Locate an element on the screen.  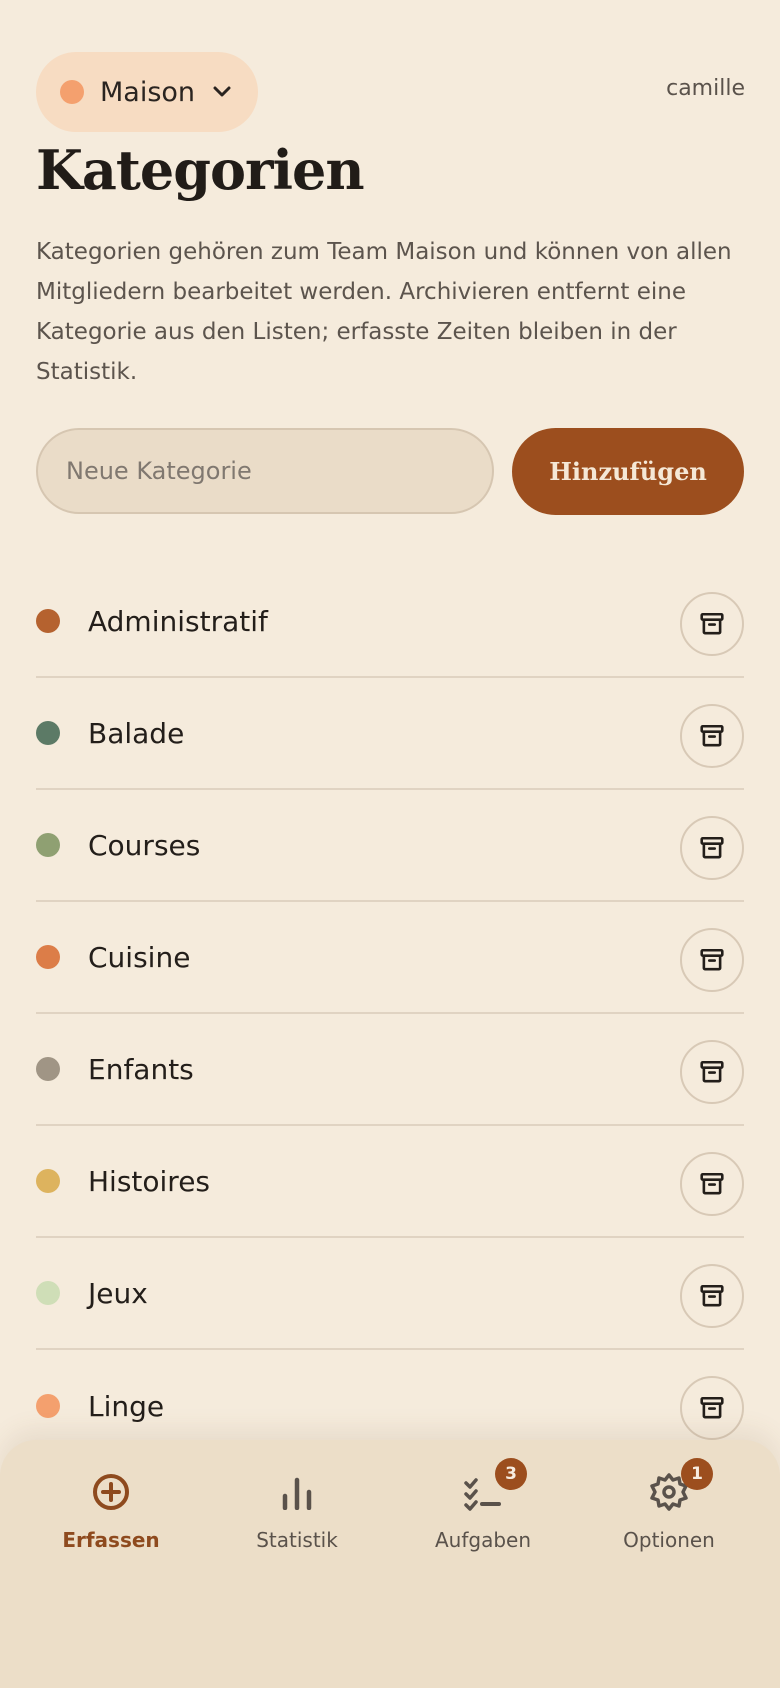
category-label: Jeux is located at coordinates (118, 1293).